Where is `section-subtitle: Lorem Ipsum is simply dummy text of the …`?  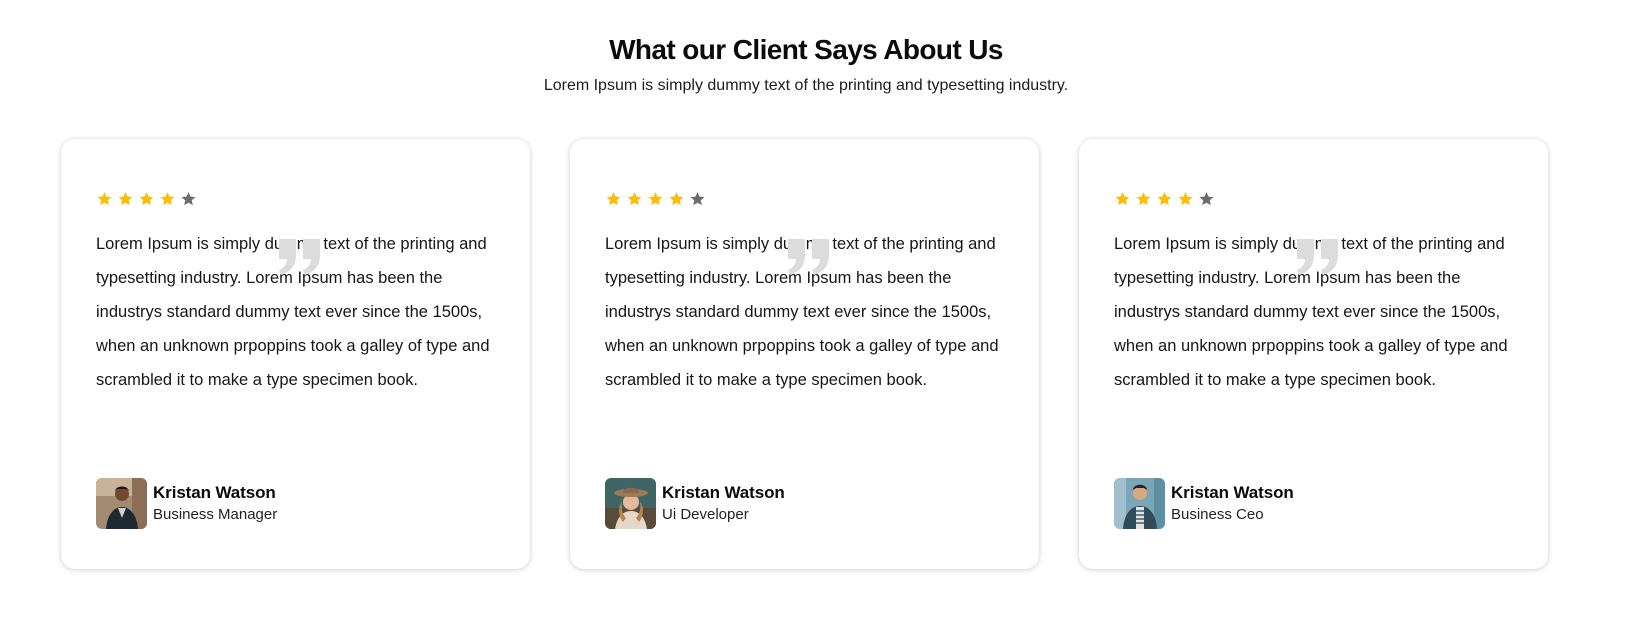
section-subtitle: Lorem Ipsum is simply dummy text of the … is located at coordinates (806, 85).